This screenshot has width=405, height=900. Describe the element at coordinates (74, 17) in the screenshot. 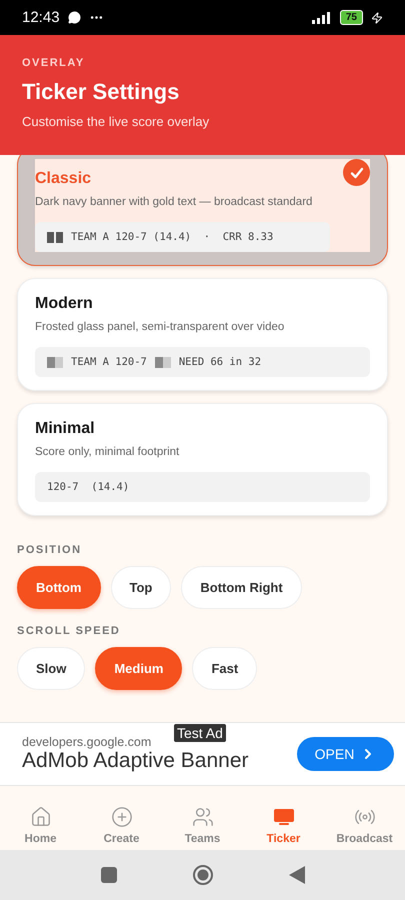

I see `chat-icon` at that location.